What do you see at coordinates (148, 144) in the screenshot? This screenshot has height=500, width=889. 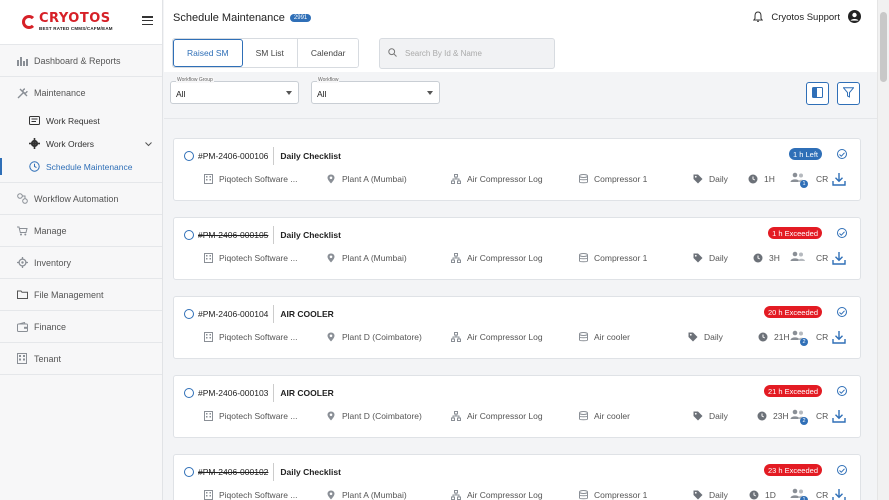 I see `chevron-down-icon` at bounding box center [148, 144].